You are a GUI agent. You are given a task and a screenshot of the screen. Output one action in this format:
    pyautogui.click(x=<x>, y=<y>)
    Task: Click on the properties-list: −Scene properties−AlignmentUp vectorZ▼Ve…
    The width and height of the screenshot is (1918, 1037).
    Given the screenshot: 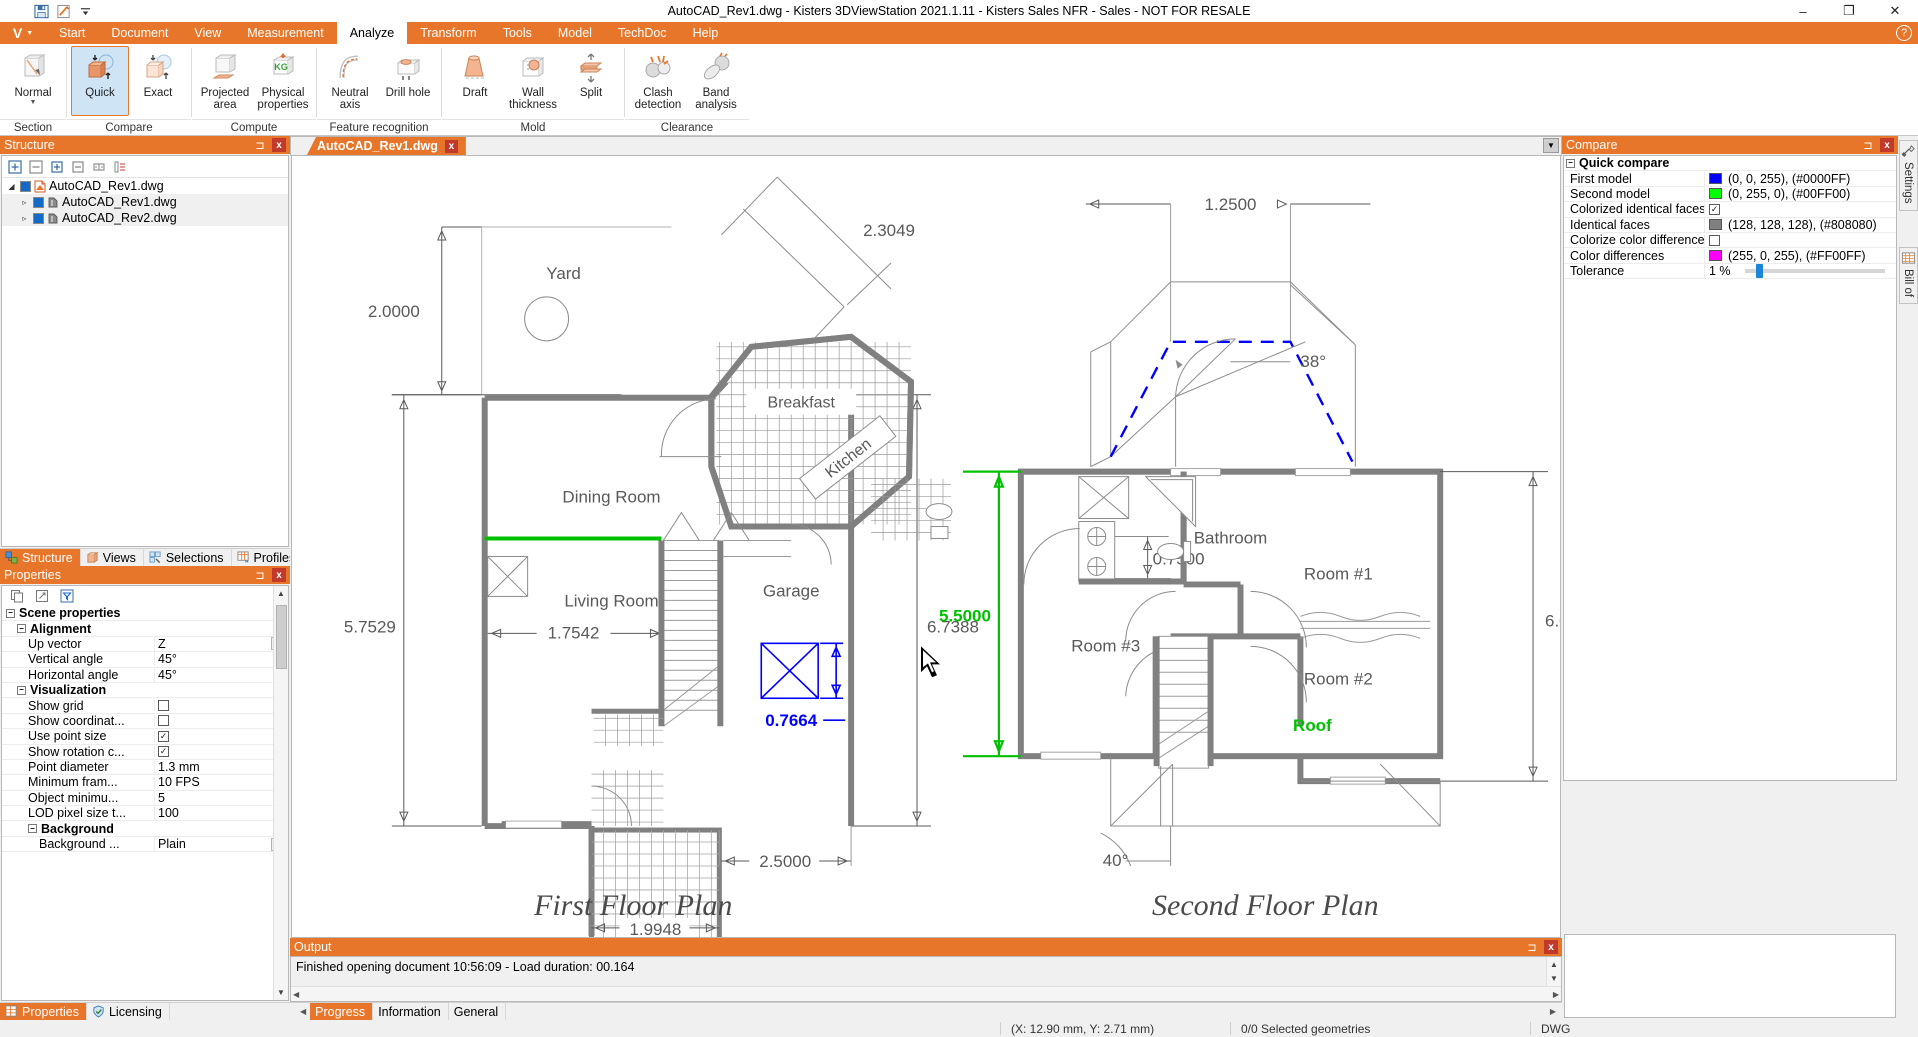 What is the action you would take?
    pyautogui.click(x=145, y=729)
    